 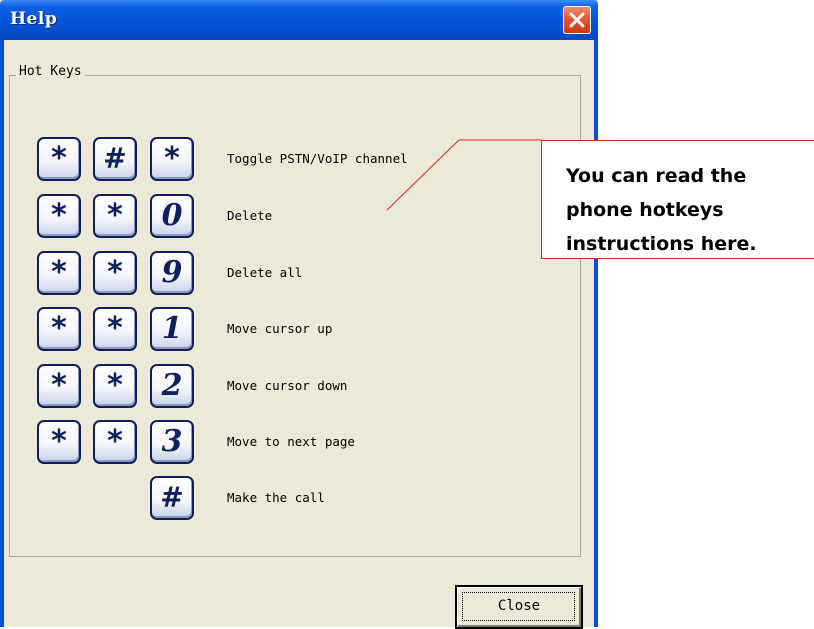 What do you see at coordinates (656, 176) in the screenshot?
I see `callout-line-1: You can read the` at bounding box center [656, 176].